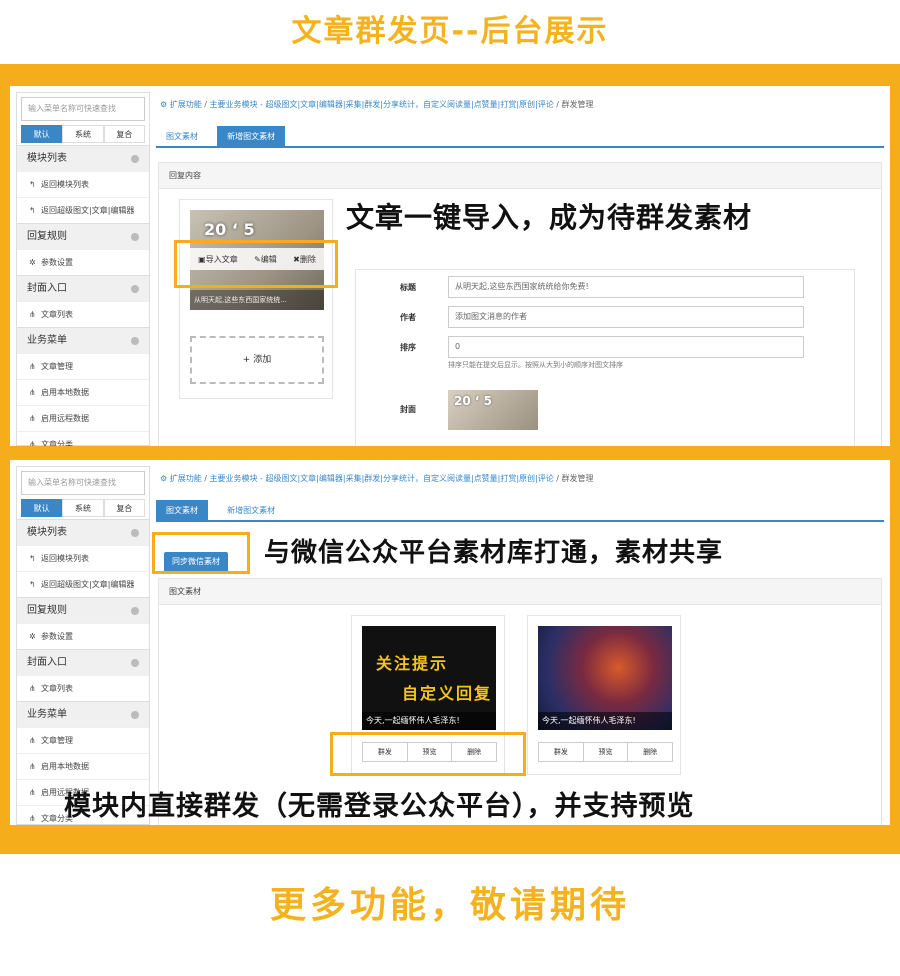 The image size is (900, 976). I want to click on mass-send-button: 群发, so click(561, 752).